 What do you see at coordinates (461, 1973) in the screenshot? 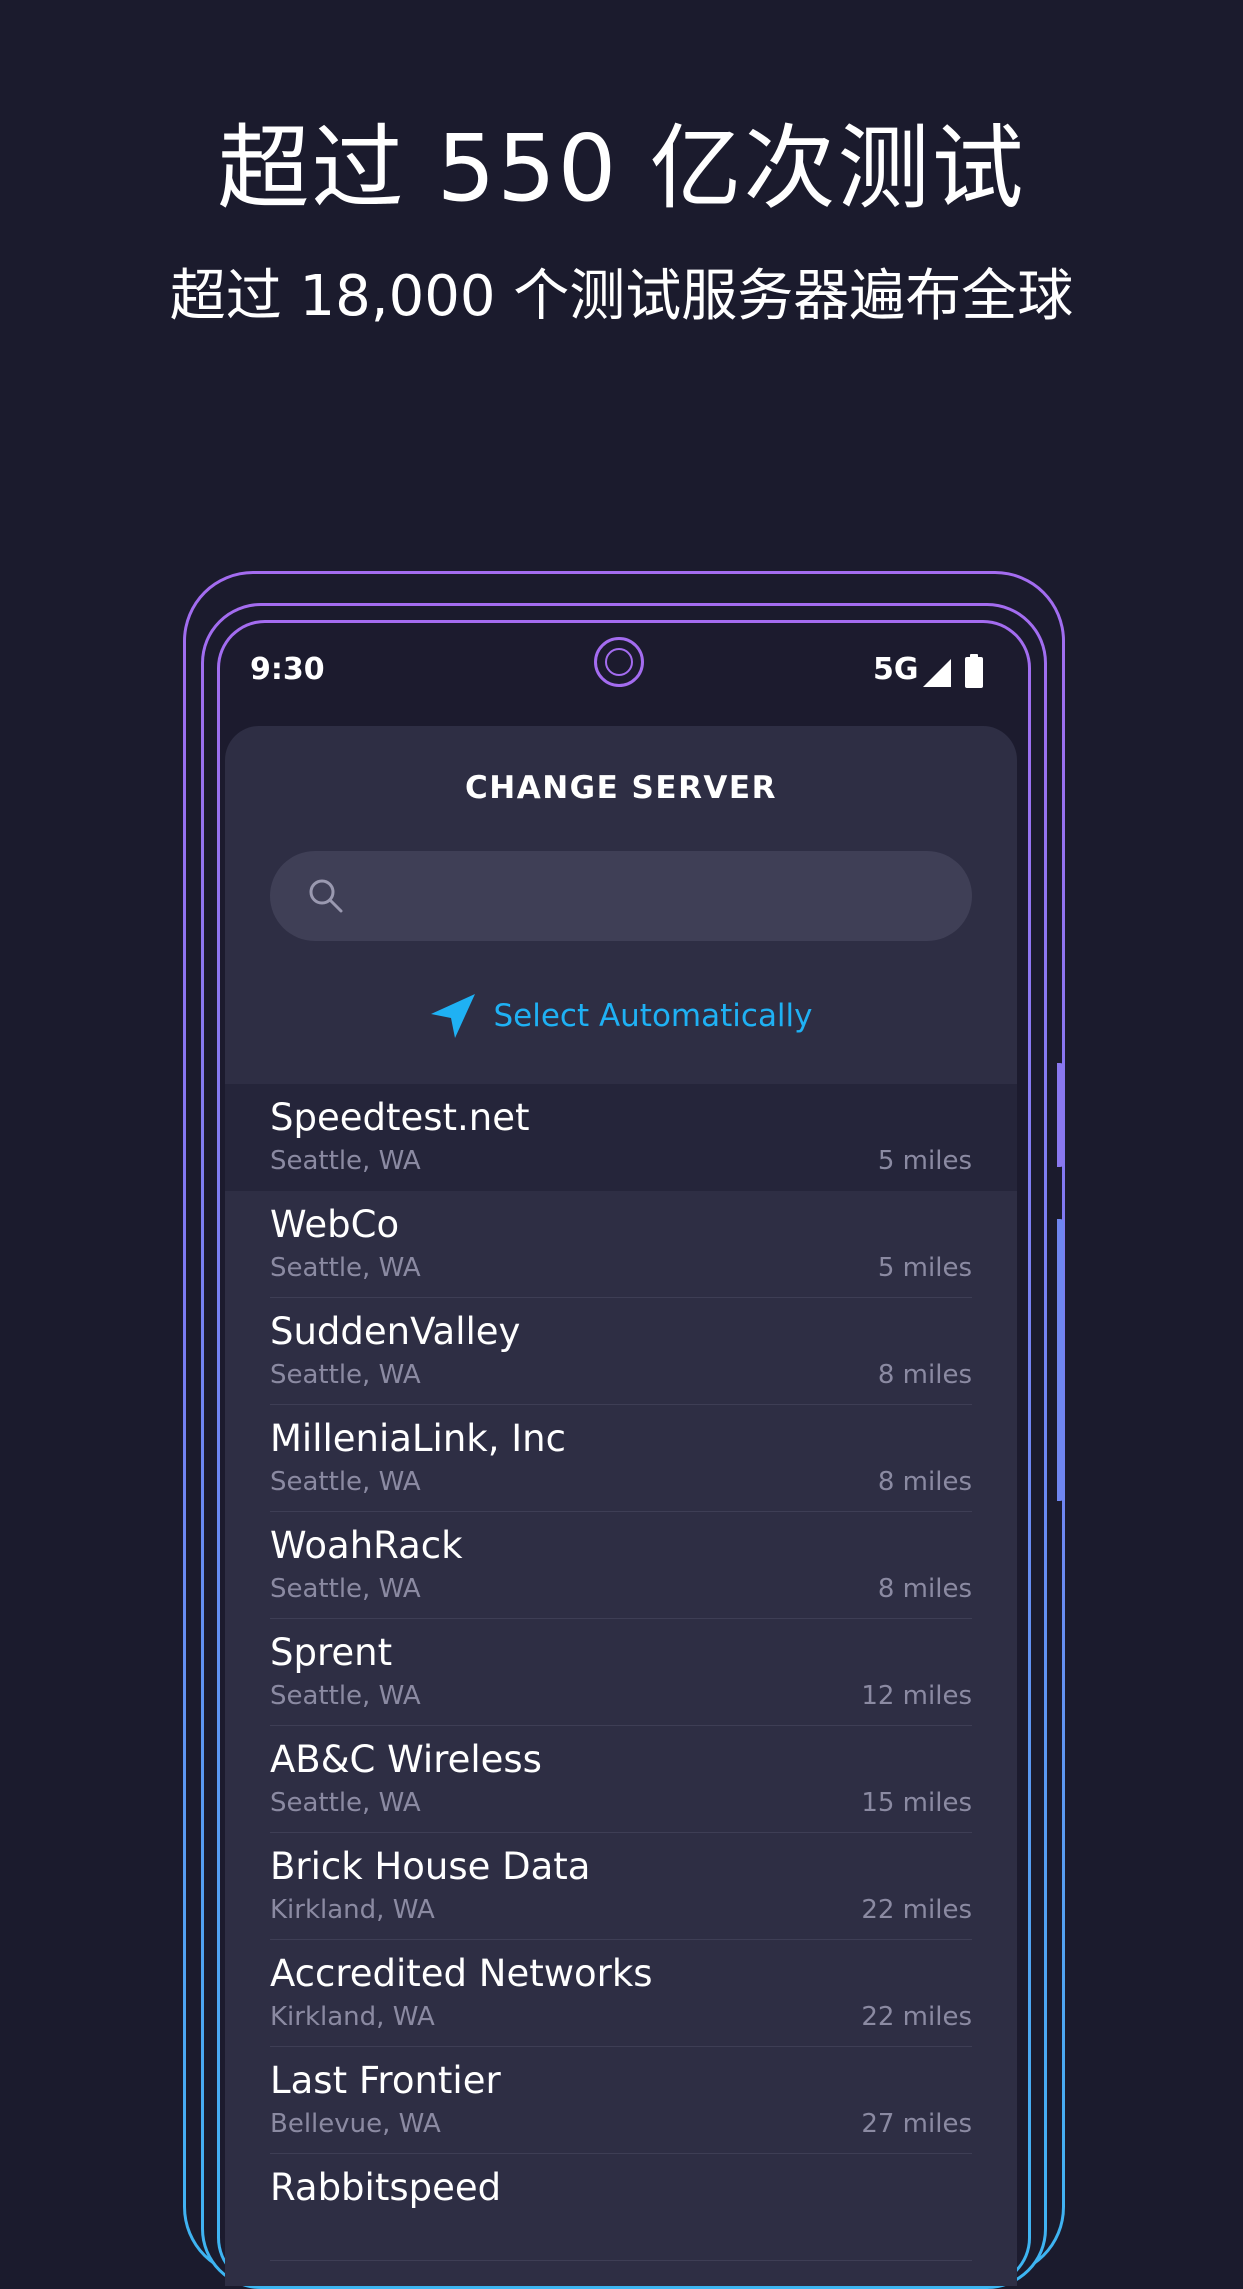
I see `server-name: Accredited Networks` at bounding box center [461, 1973].